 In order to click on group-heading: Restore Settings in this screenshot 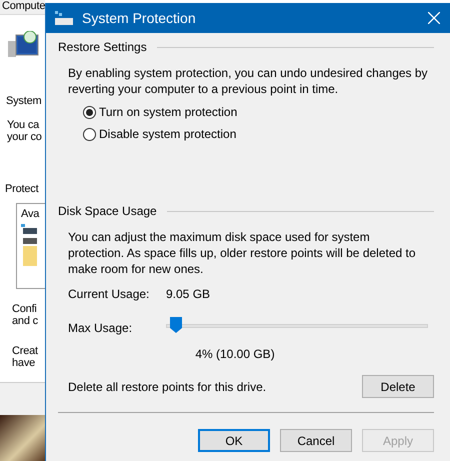, I will do `click(102, 47)`.